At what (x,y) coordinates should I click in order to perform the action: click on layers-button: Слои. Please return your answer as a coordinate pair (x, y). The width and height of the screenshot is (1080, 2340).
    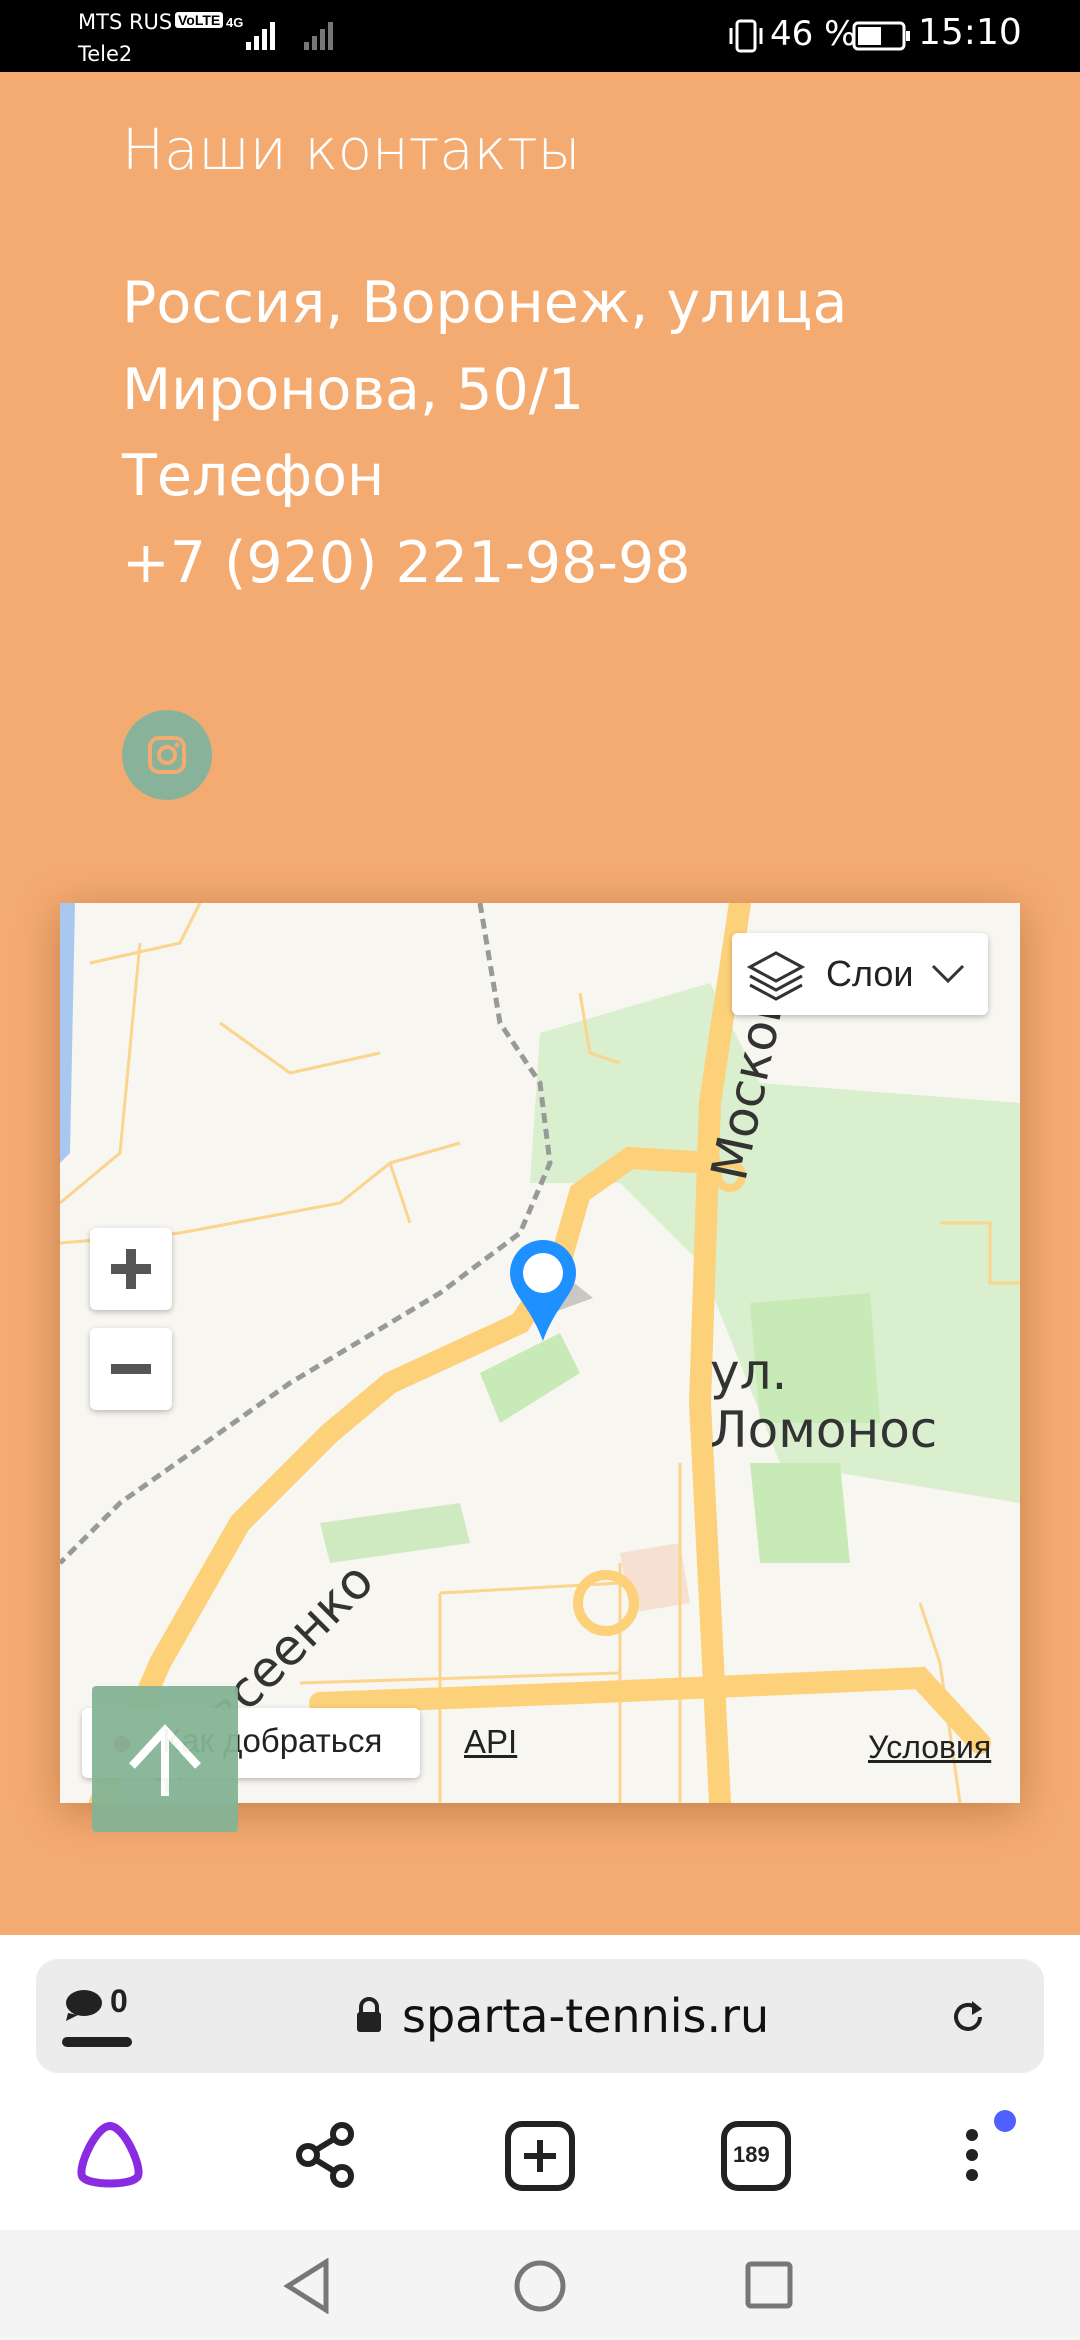
    Looking at the image, I should click on (860, 974).